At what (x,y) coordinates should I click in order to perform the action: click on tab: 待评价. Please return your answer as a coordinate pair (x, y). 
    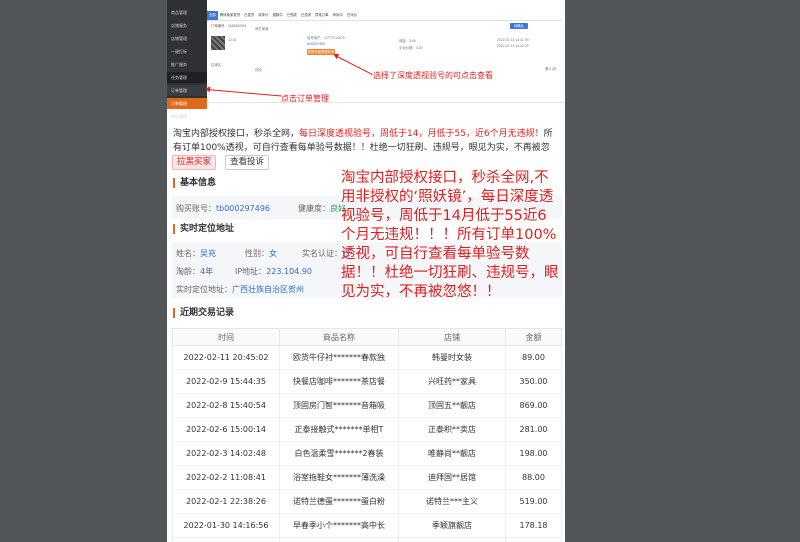
    Looking at the image, I should click on (263, 15).